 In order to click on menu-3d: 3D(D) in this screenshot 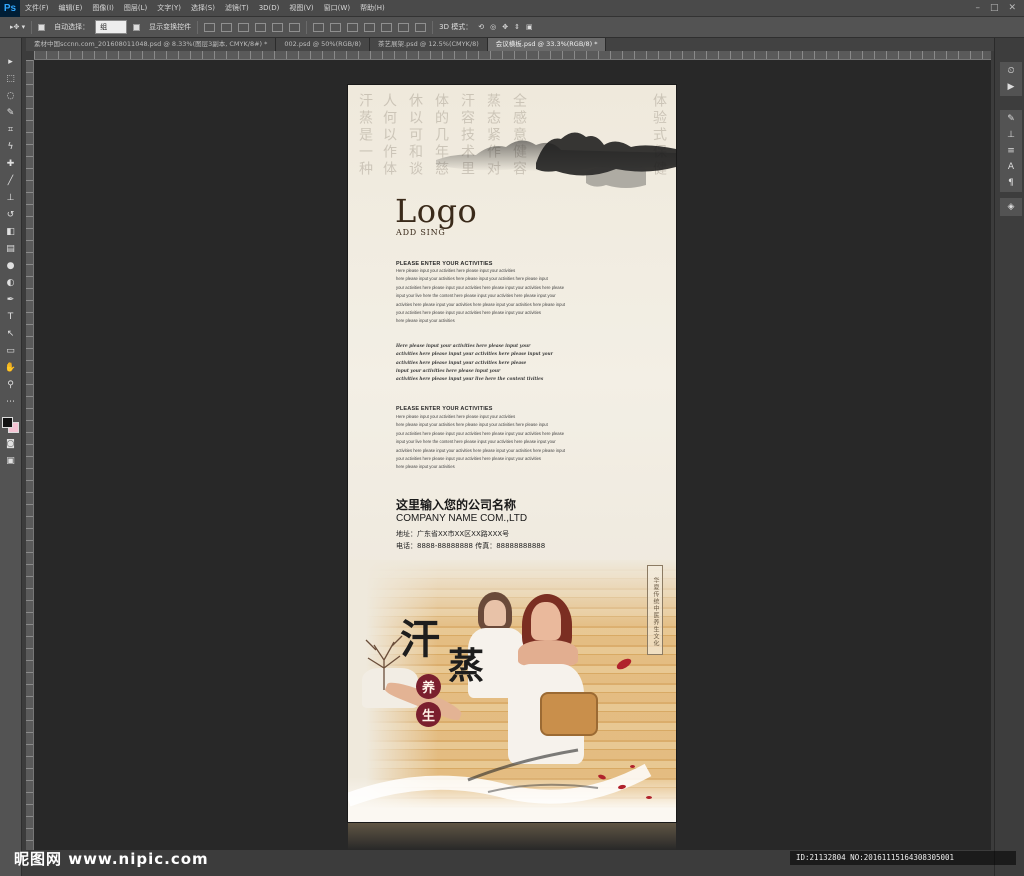, I will do `click(269, 8)`.